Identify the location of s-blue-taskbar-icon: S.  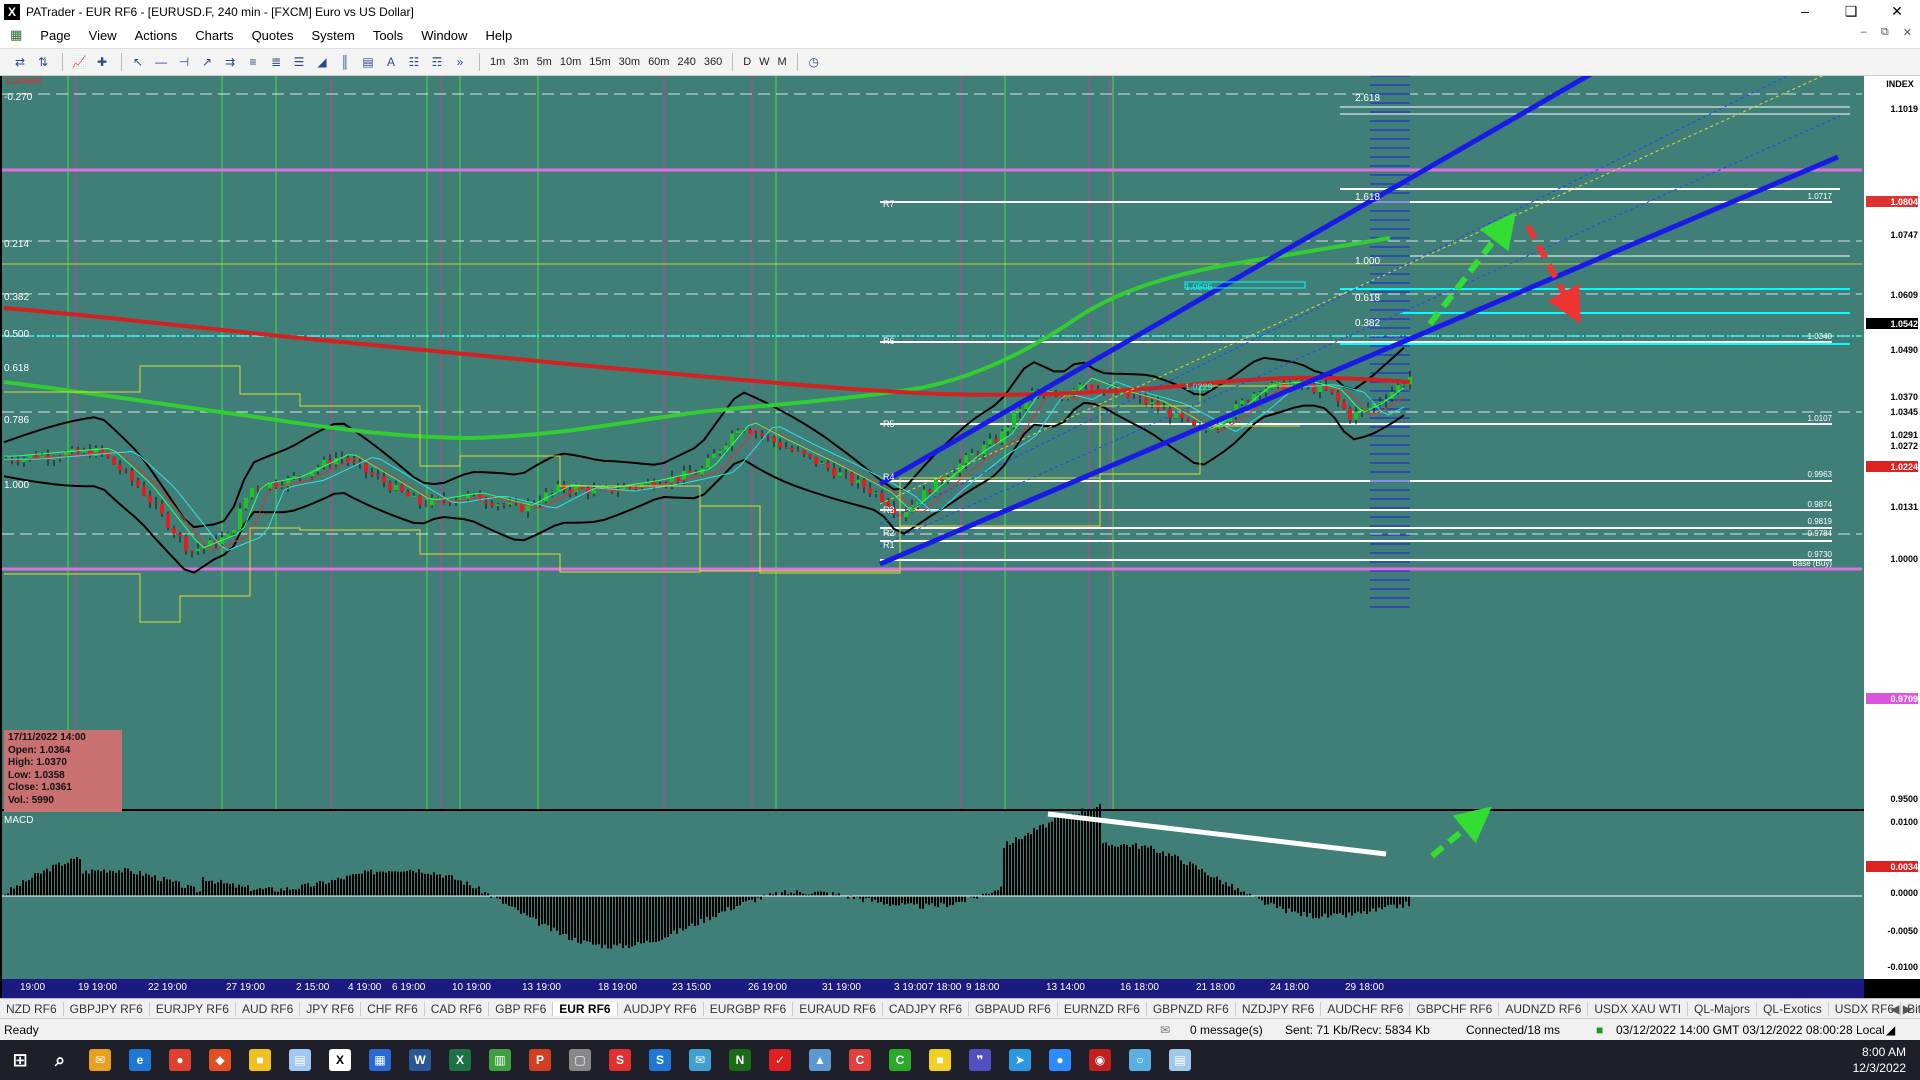
(660, 1060).